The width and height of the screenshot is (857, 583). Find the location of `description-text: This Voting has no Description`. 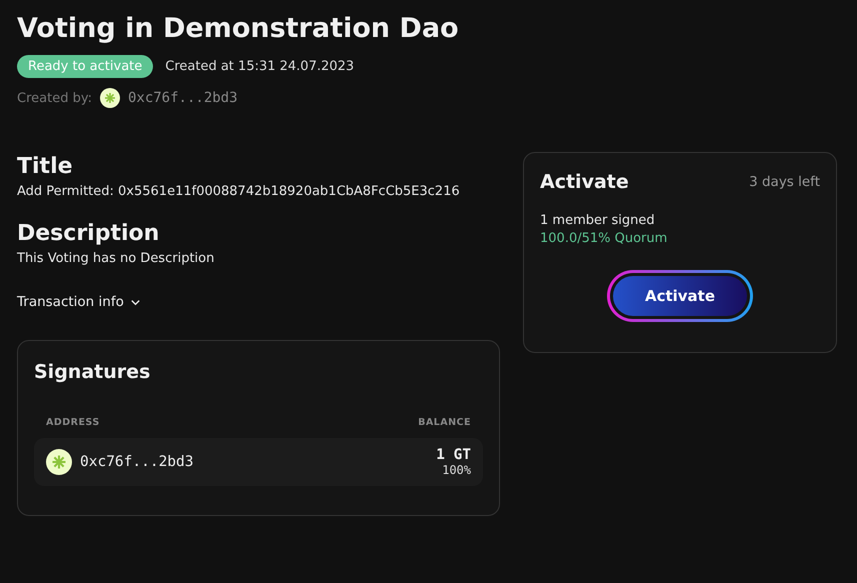

description-text: This Voting has no Description is located at coordinates (116, 258).